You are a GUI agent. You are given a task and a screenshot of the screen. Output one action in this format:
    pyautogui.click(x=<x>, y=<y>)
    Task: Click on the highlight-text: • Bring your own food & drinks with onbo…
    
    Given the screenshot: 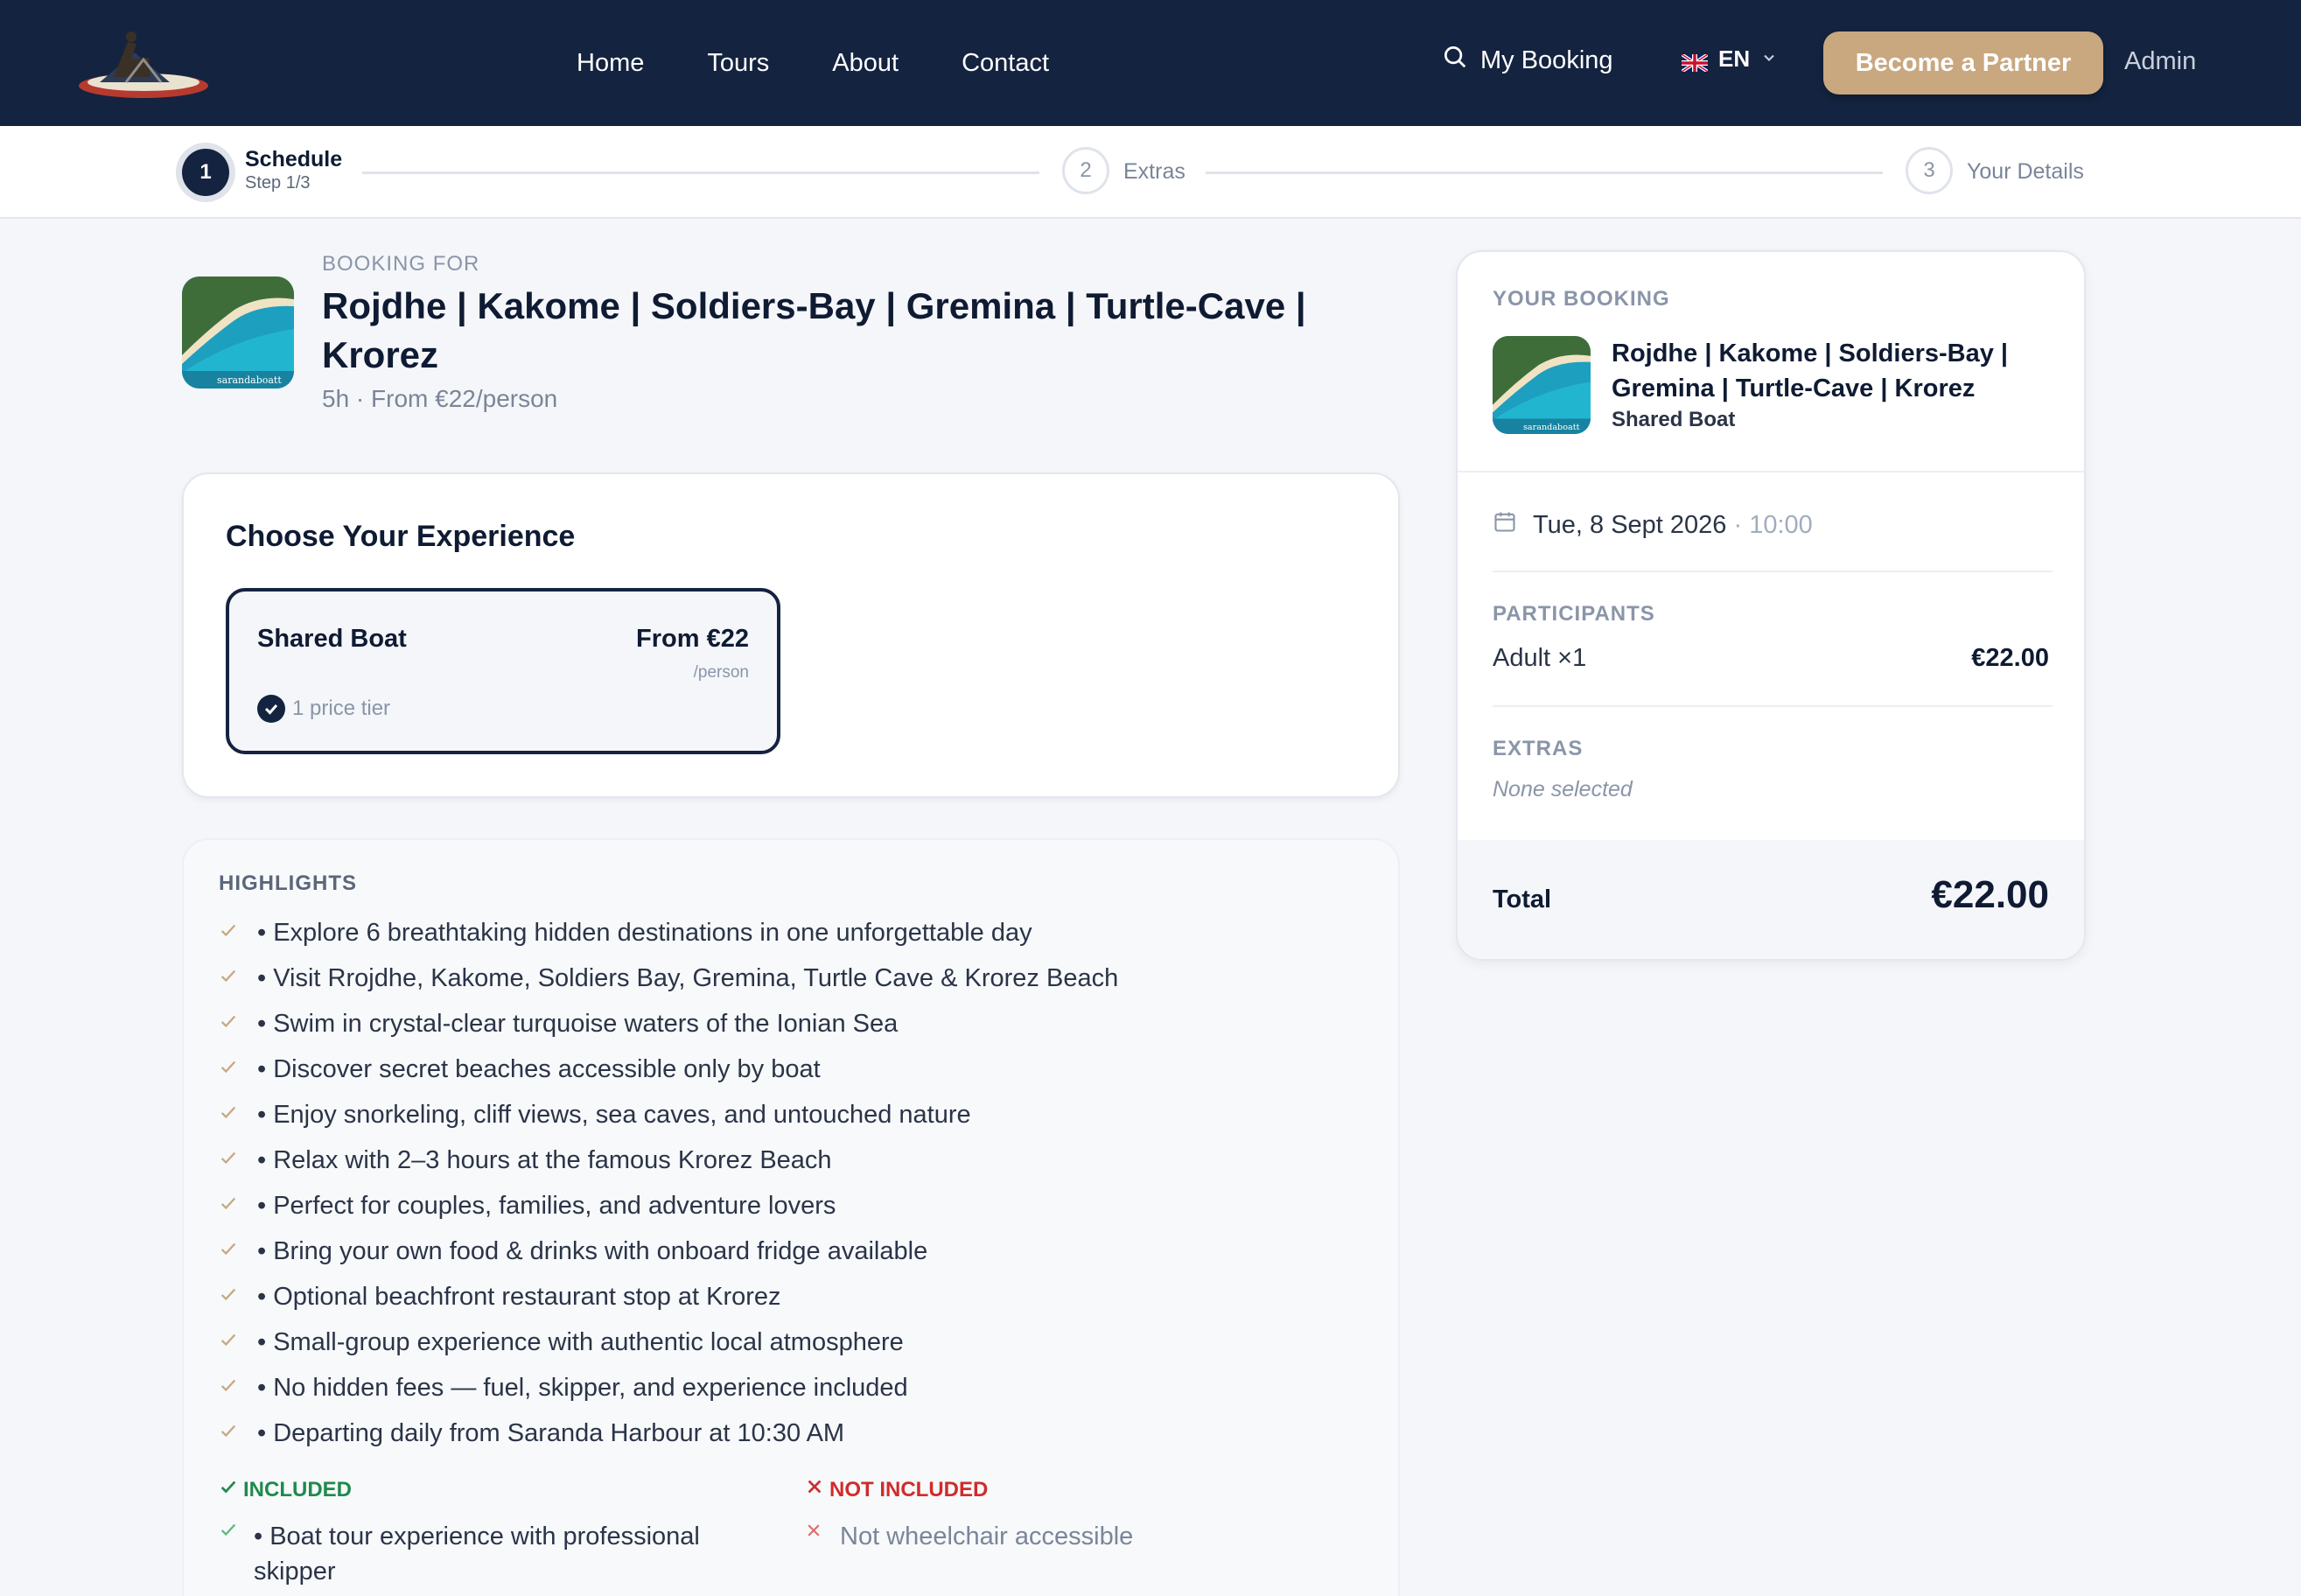 What is the action you would take?
    pyautogui.click(x=592, y=1250)
    